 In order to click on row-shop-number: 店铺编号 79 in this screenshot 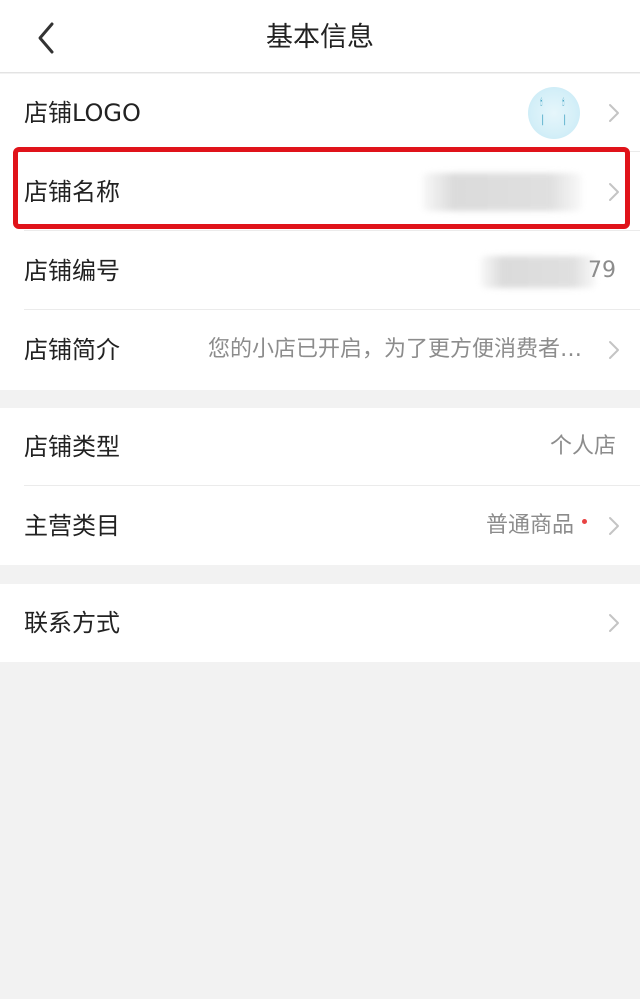, I will do `click(320, 271)`.